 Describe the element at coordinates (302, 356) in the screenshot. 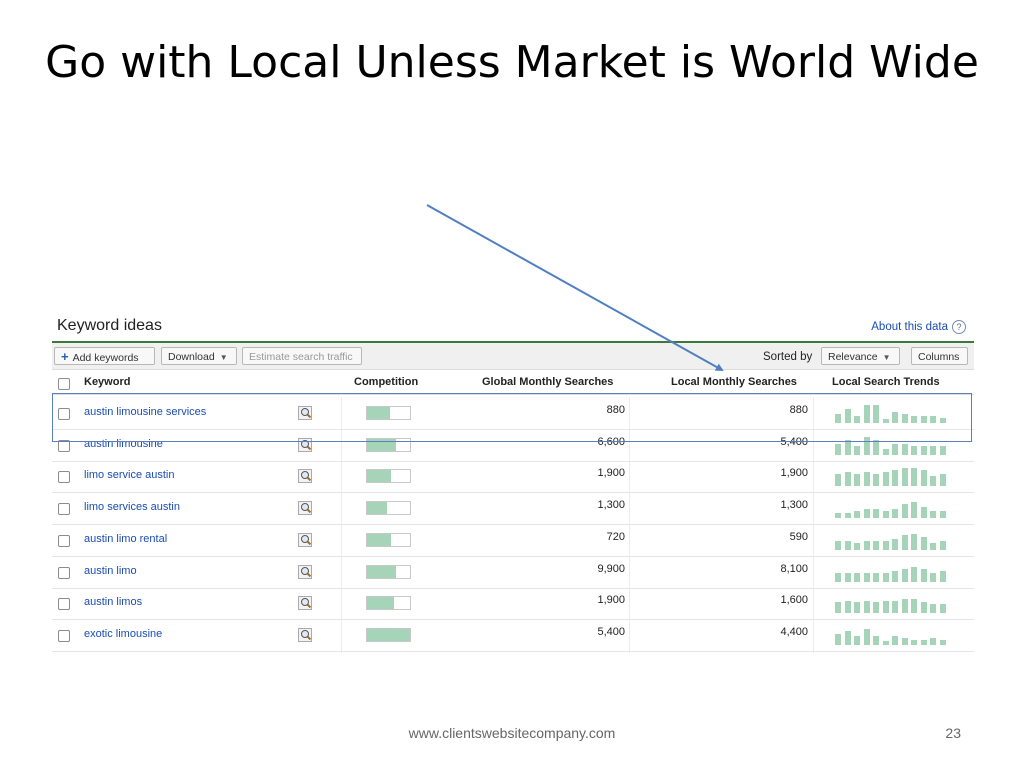

I see `estimate-search-traffic-button: Estimate search traffic` at that location.